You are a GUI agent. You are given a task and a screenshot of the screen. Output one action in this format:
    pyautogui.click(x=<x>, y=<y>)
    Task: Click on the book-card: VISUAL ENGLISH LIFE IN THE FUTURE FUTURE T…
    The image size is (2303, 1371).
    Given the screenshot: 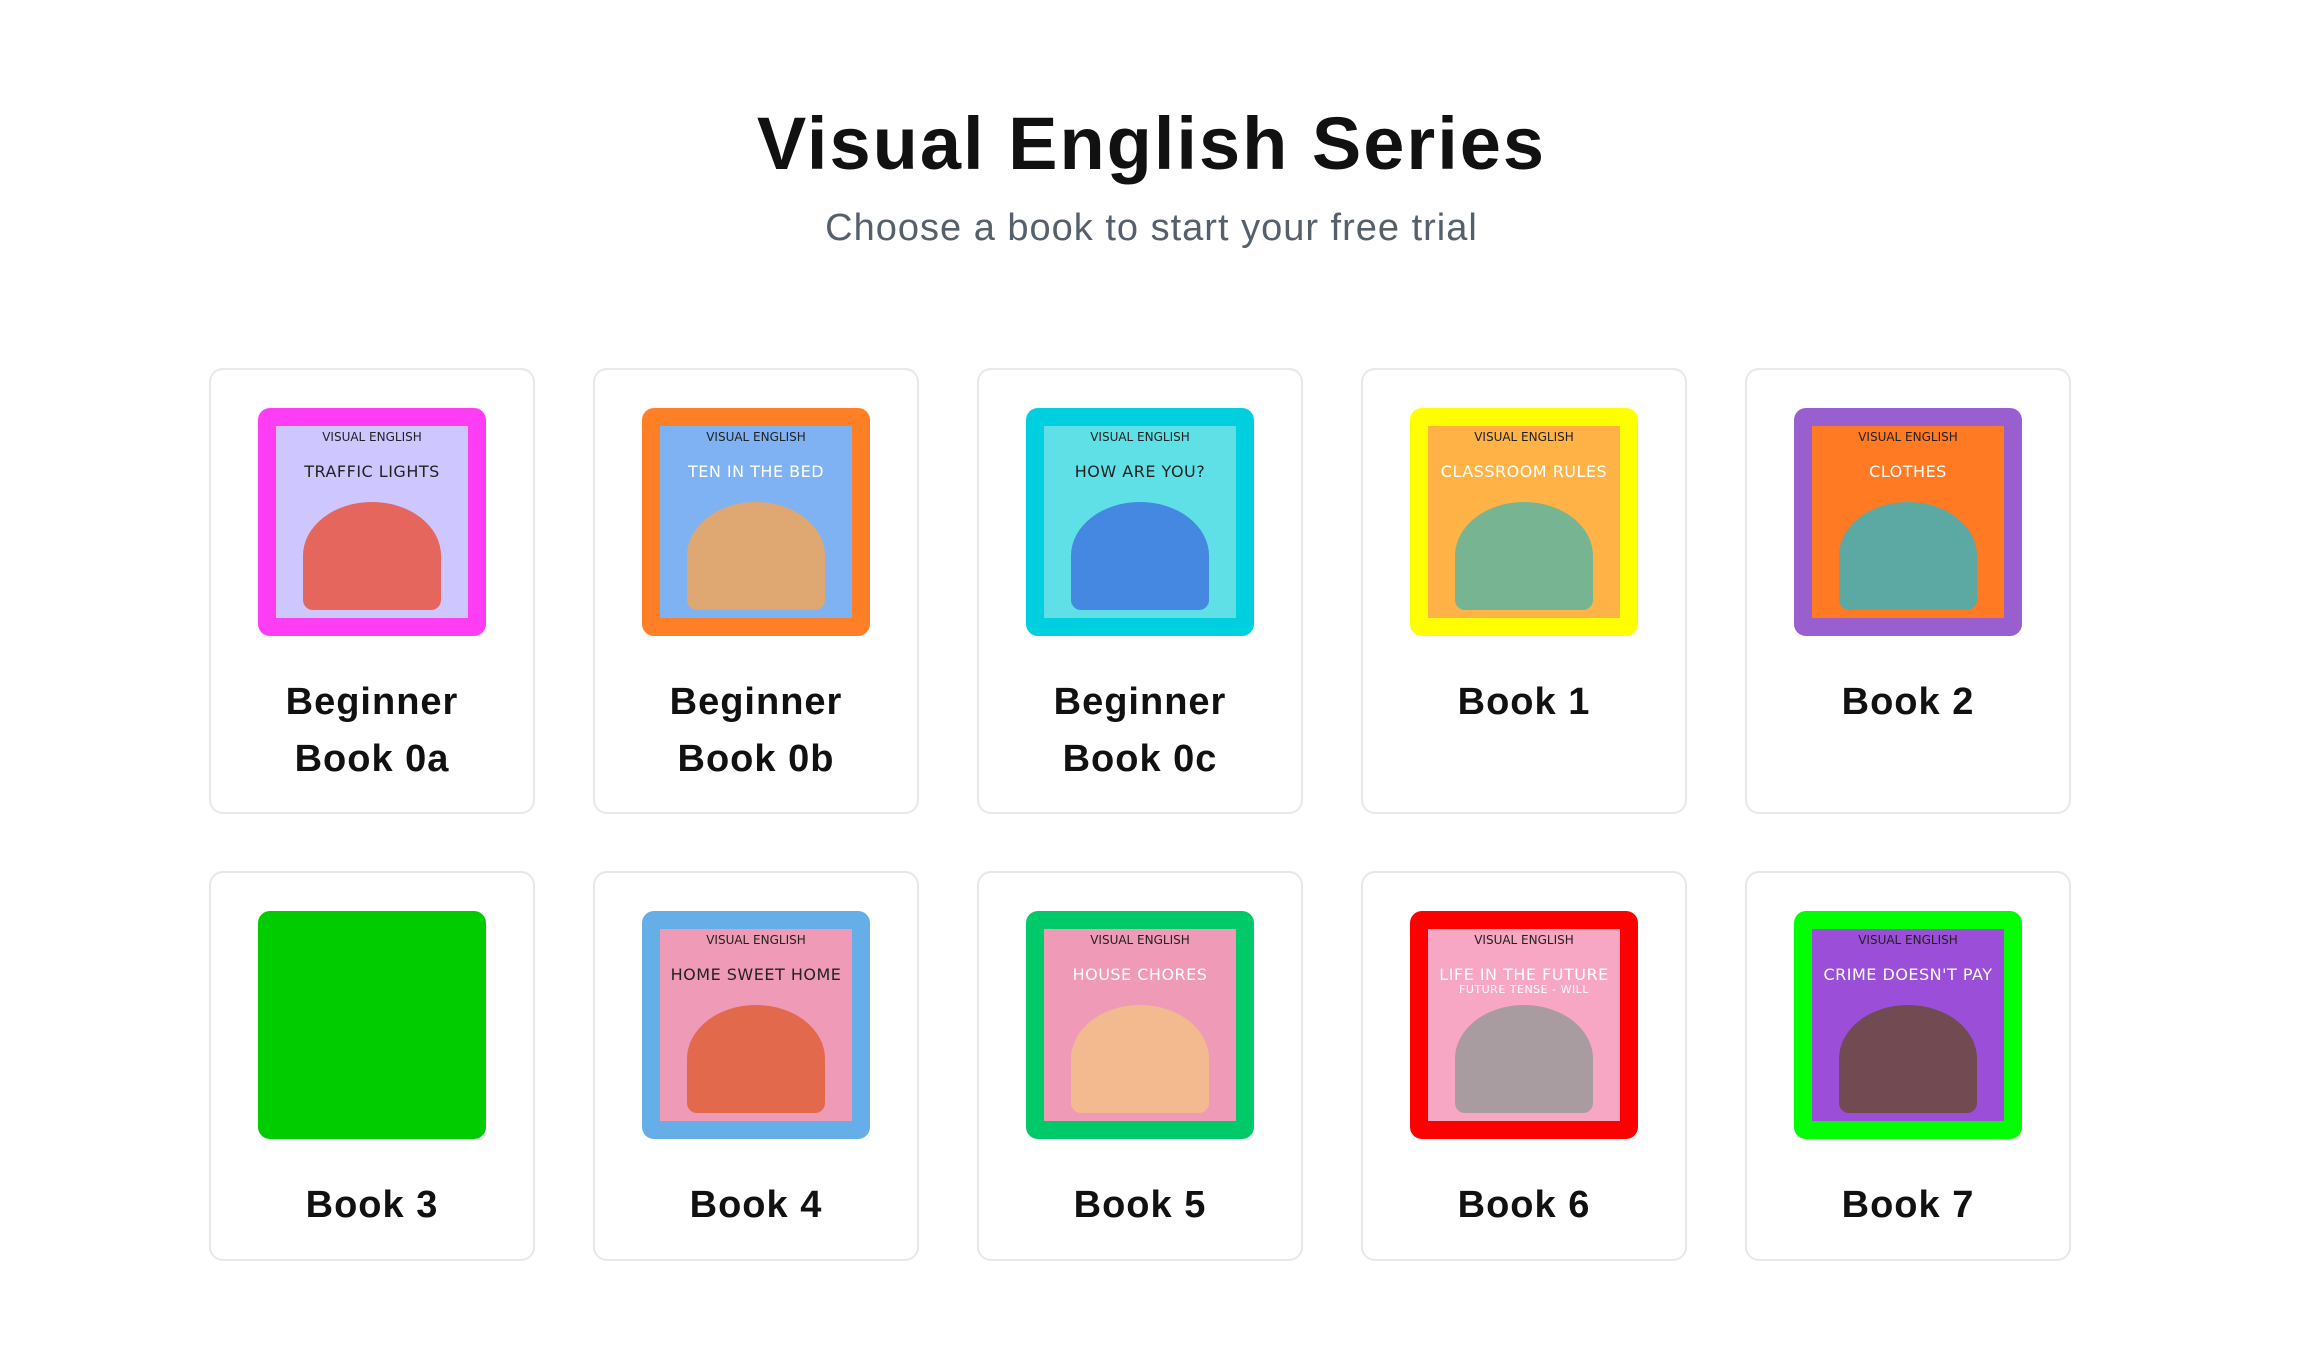 What is the action you would take?
    pyautogui.click(x=1524, y=1066)
    